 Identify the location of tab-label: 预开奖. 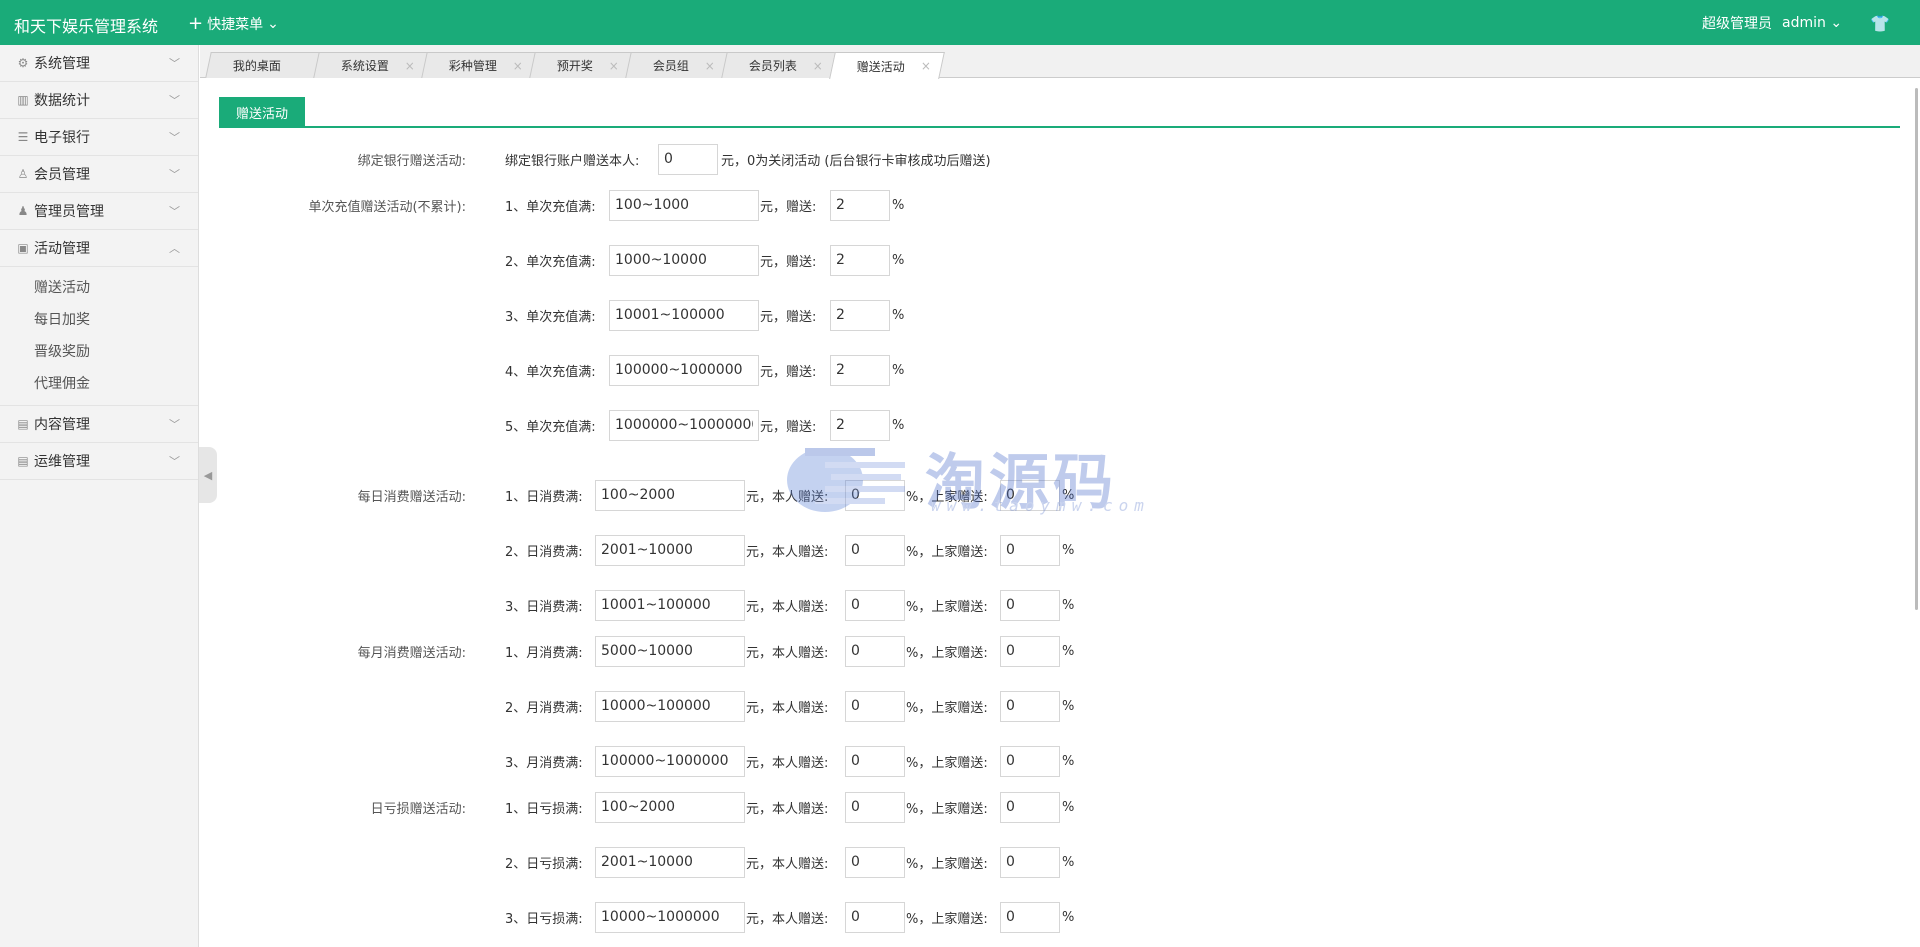
(574, 66).